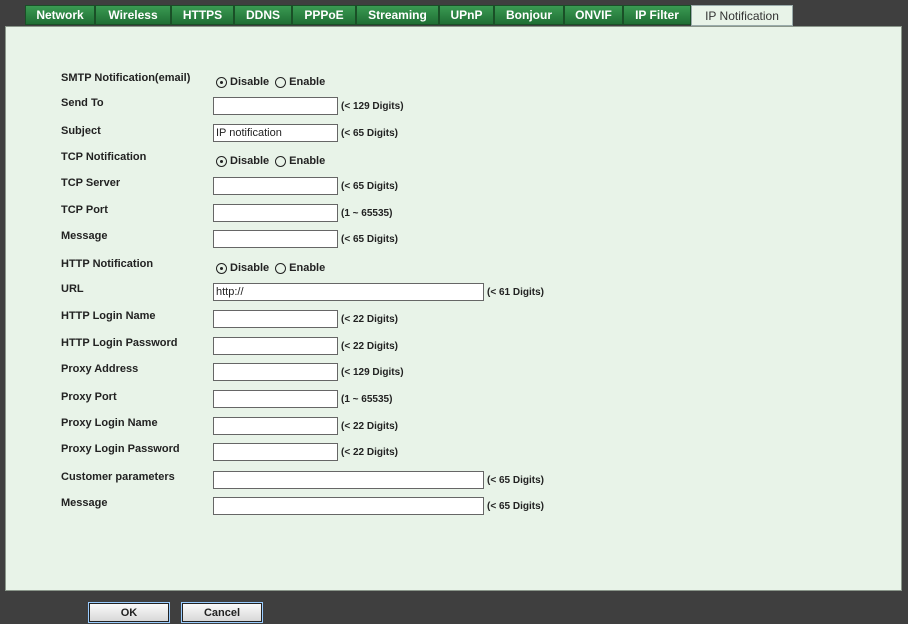 This screenshot has width=908, height=624. What do you see at coordinates (275, 133) in the screenshot?
I see `subject-input` at bounding box center [275, 133].